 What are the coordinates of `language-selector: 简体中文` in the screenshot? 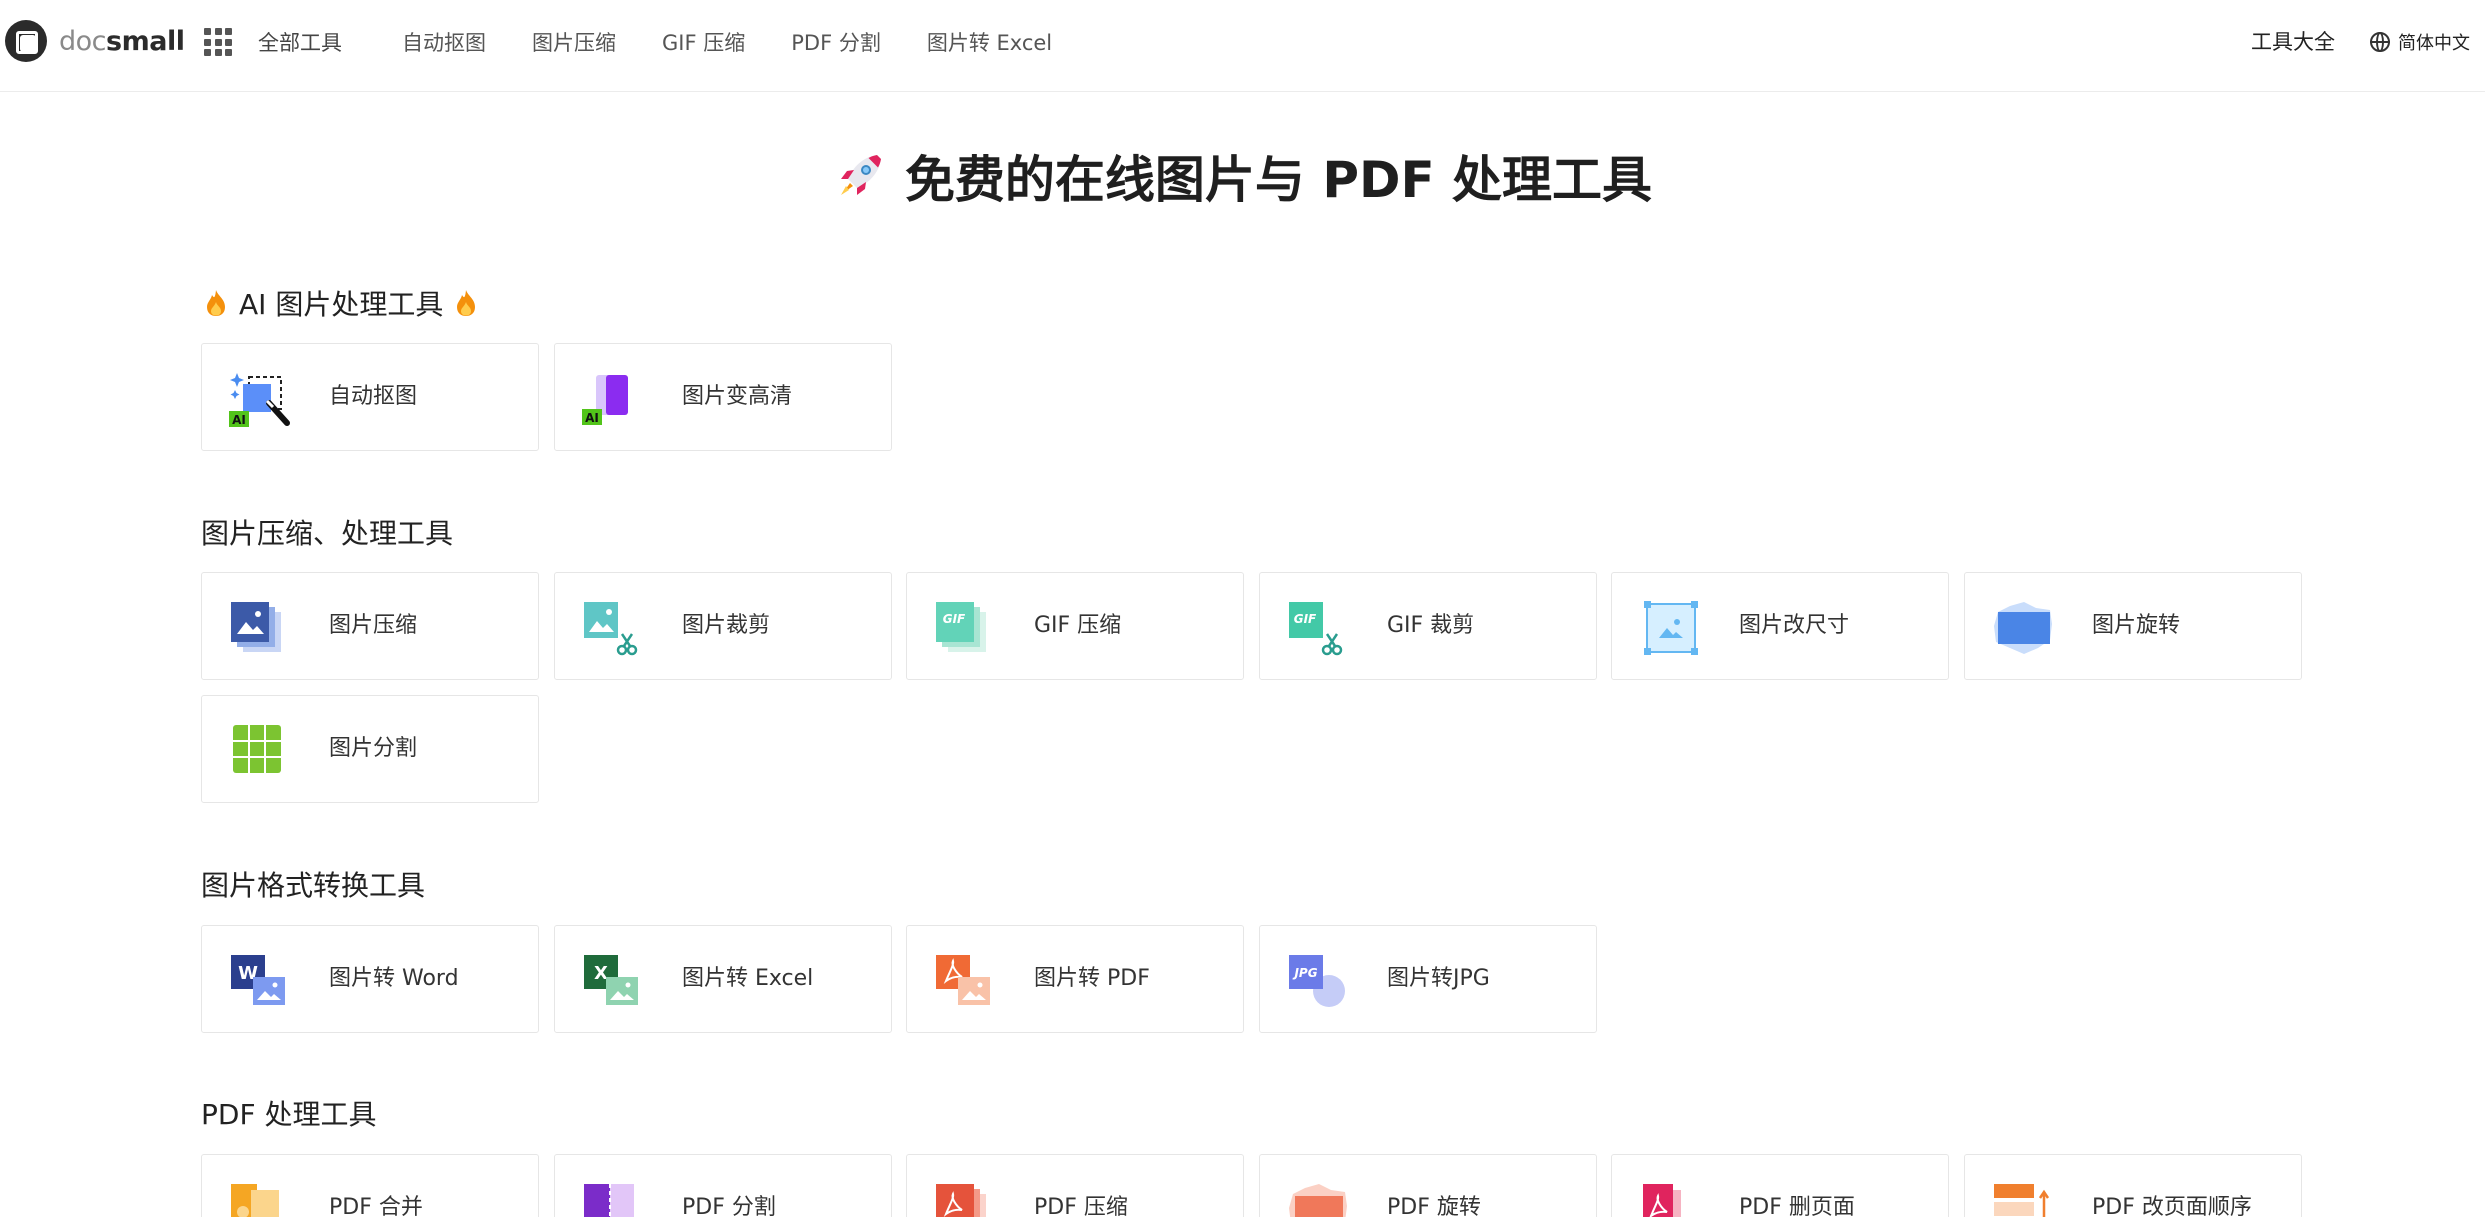 It's located at (2420, 42).